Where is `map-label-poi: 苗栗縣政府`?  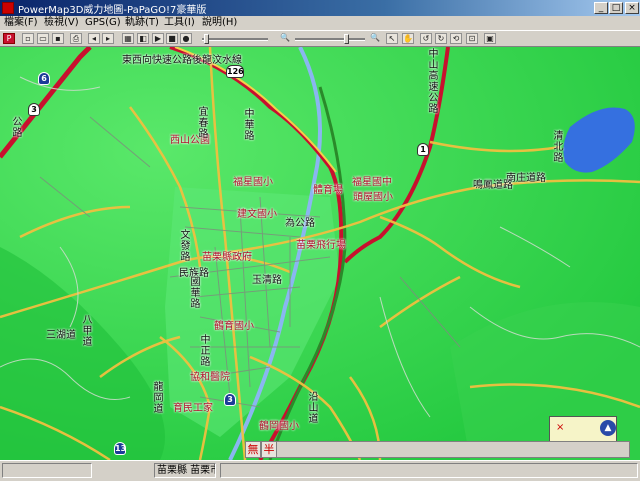
map-label-poi: 苗栗縣政府 is located at coordinates (227, 257).